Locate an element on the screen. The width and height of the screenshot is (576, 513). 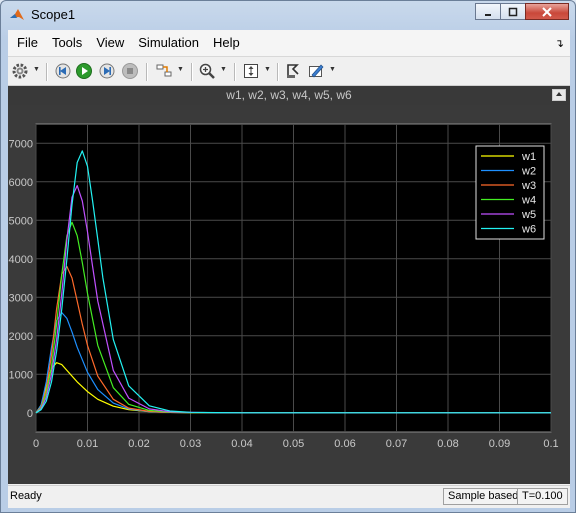
menu-bar: File Tools View Simulation Help ↴ is located at coordinates (289, 43).